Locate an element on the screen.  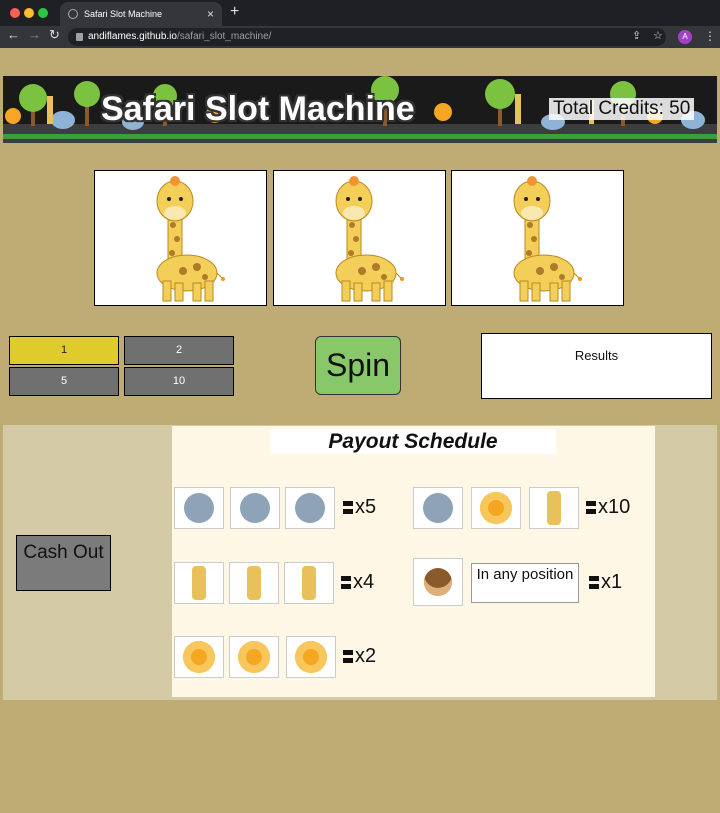
results-box: Results is located at coordinates (596, 366).